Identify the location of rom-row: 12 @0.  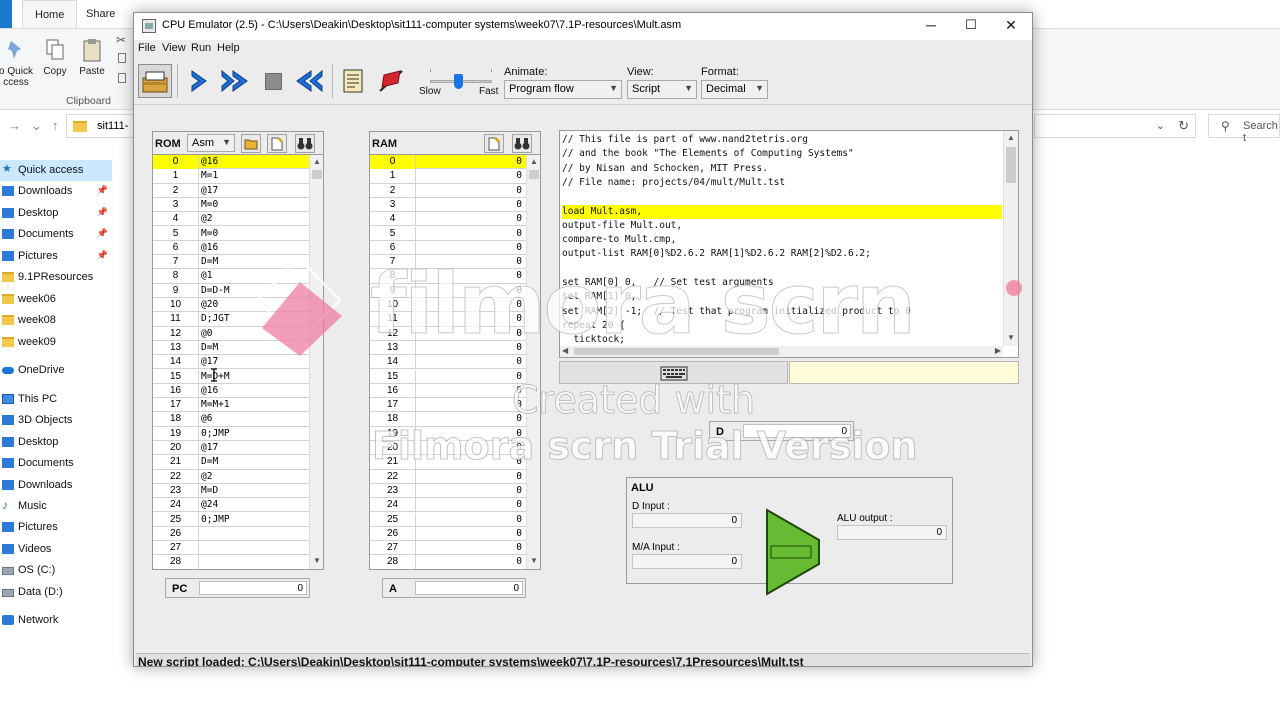
(231, 333).